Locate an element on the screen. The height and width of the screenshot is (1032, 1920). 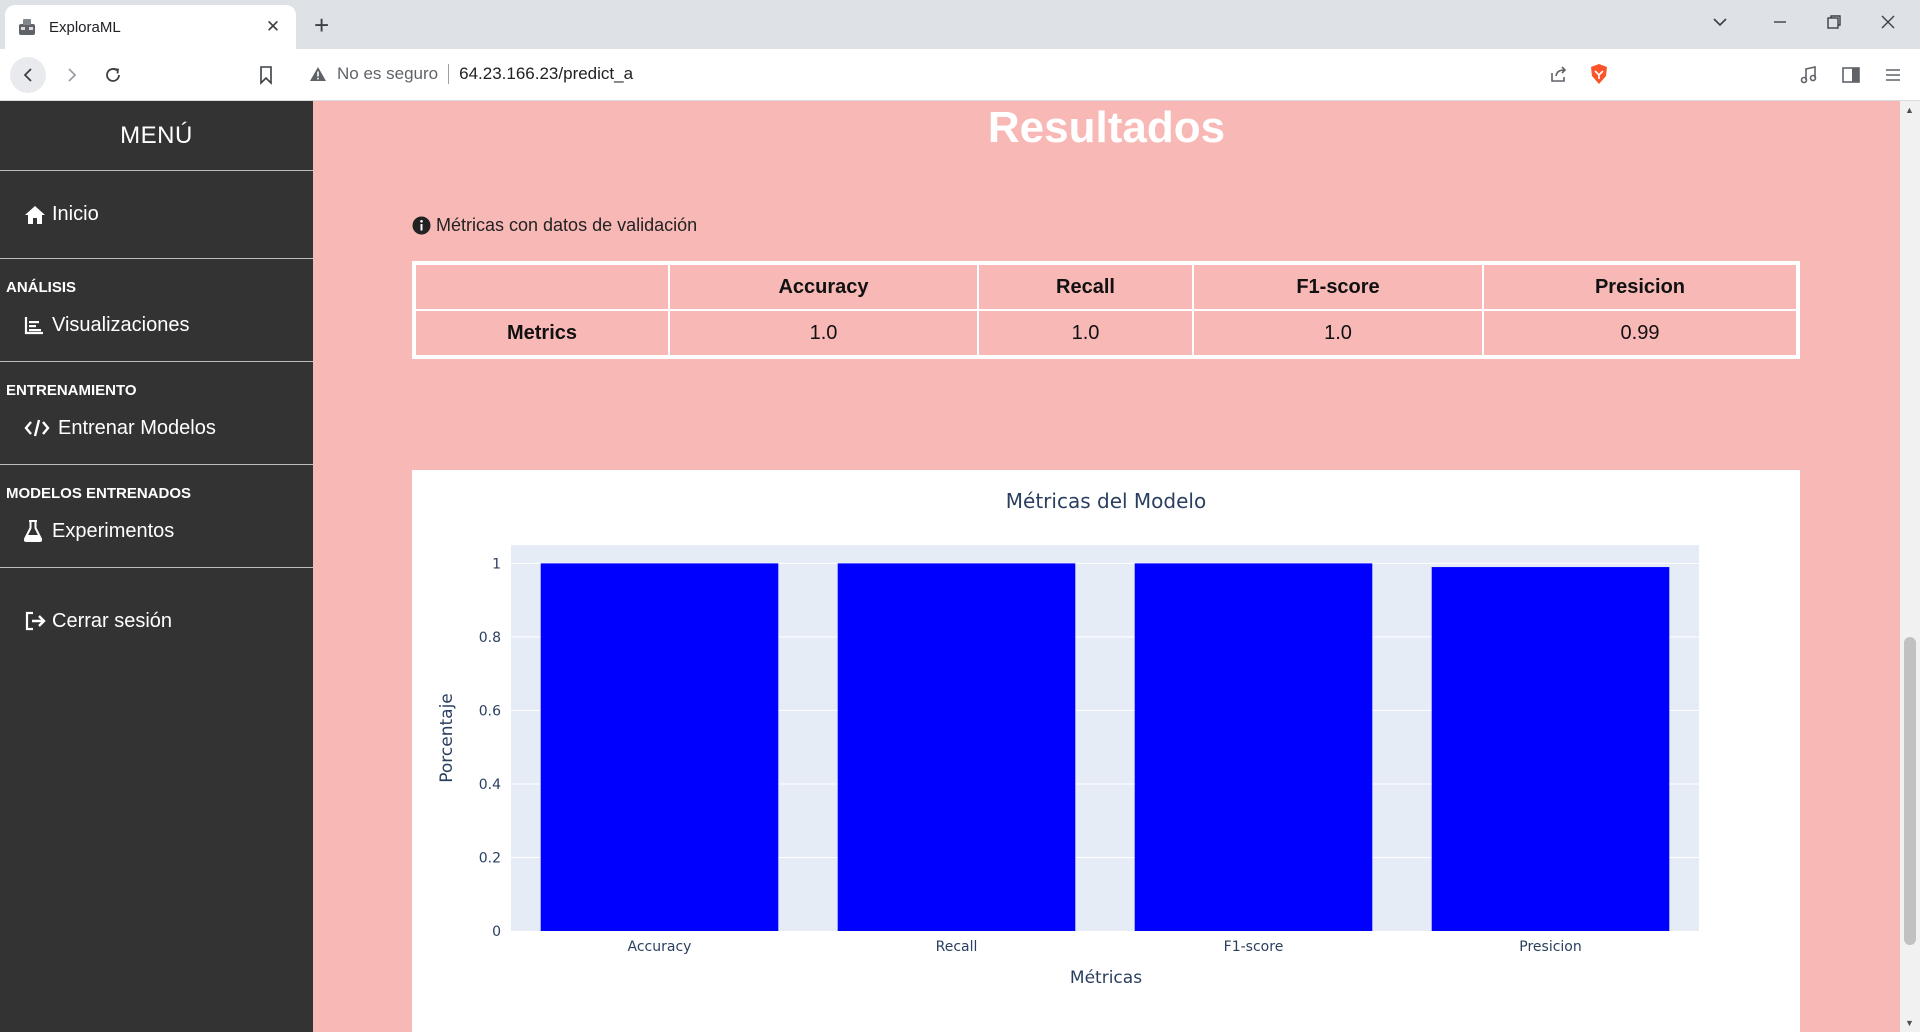
tab-close-icon: ✕ is located at coordinates (273, 27).